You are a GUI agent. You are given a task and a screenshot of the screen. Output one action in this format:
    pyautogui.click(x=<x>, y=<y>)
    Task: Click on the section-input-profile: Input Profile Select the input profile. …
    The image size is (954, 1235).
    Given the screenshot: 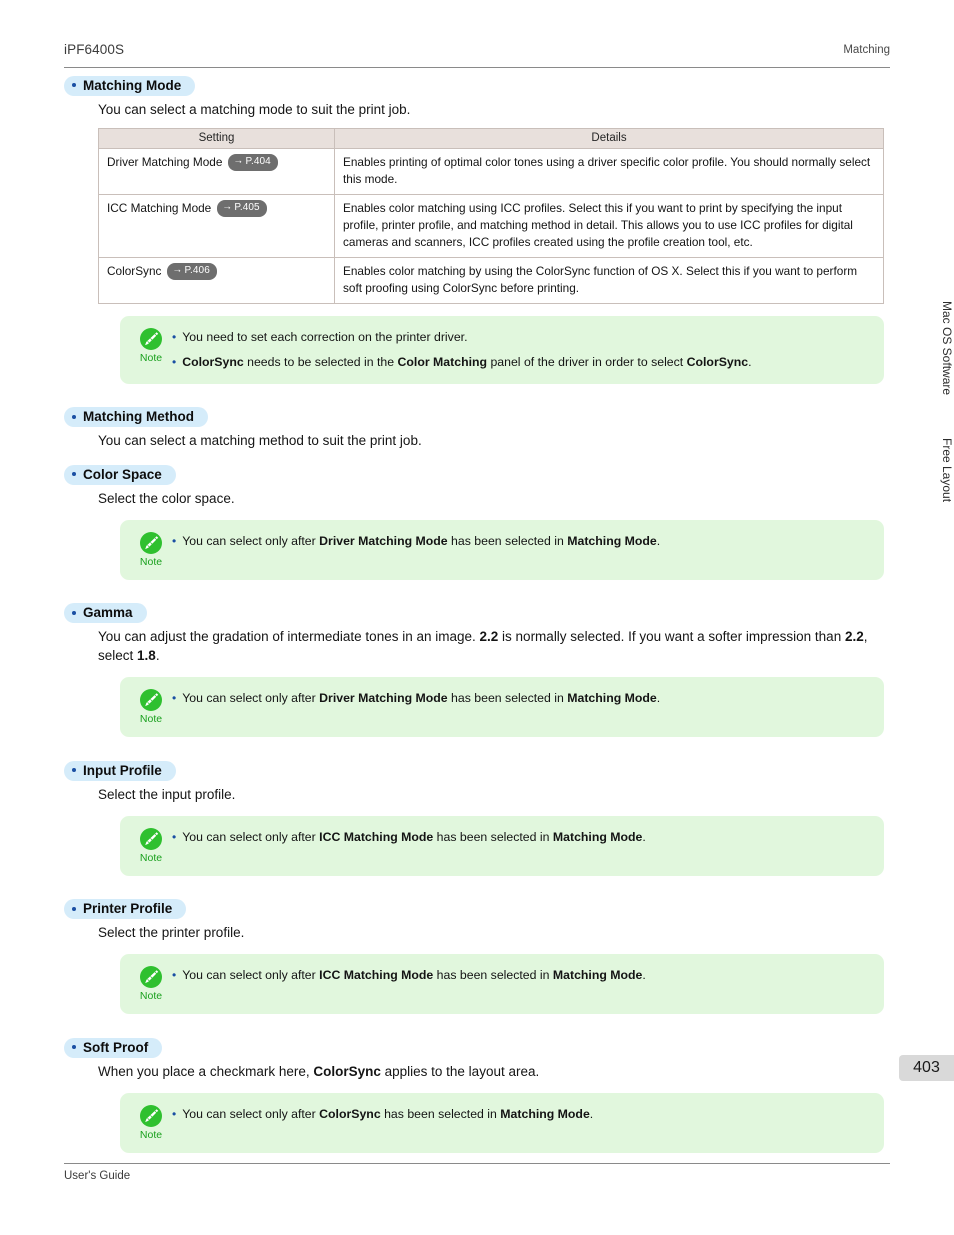 What is the action you would take?
    pyautogui.click(x=477, y=817)
    